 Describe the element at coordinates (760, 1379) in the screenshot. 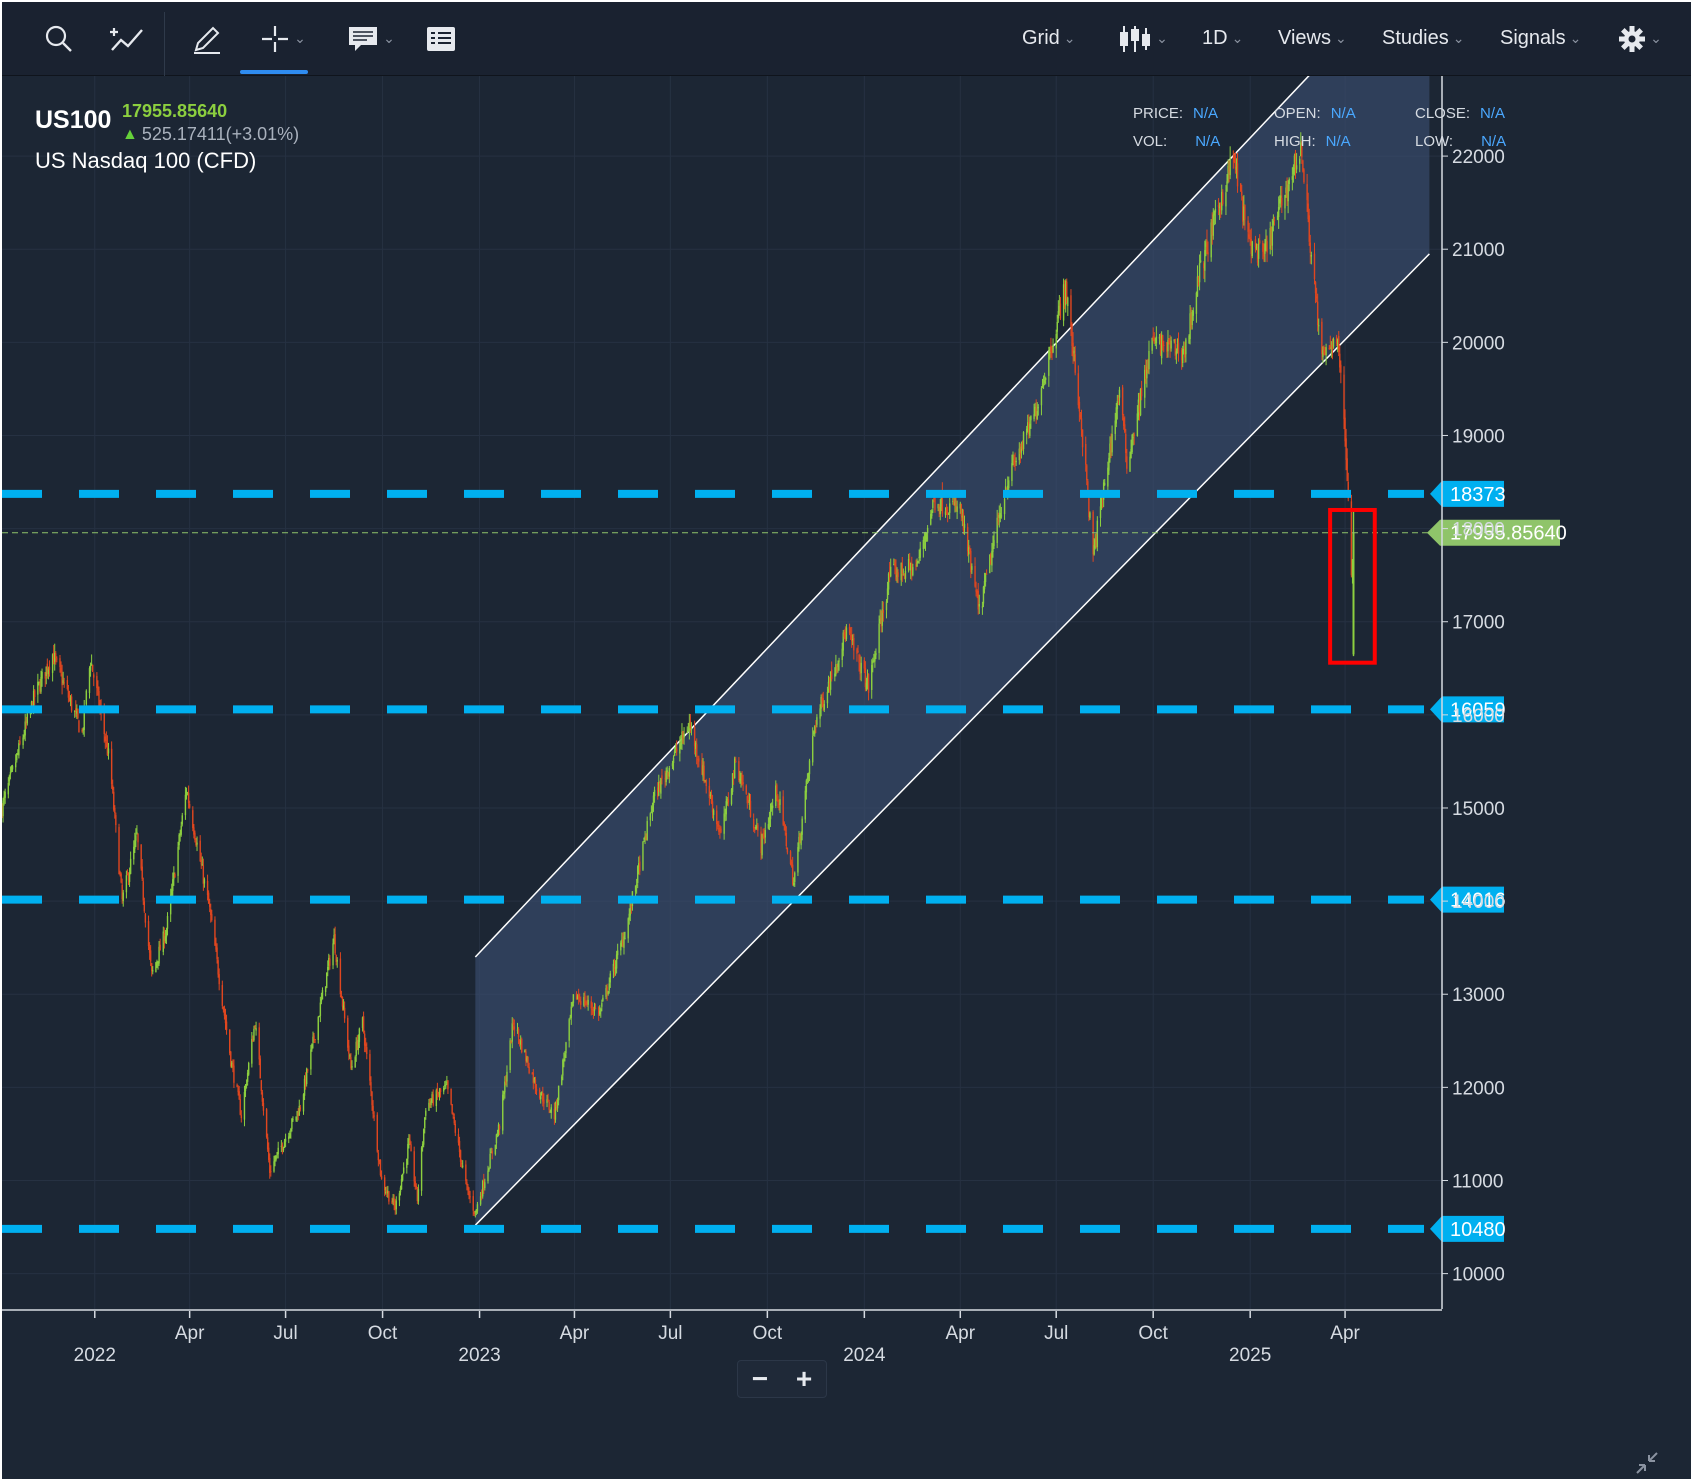

I see `zoom-out-button: −` at that location.